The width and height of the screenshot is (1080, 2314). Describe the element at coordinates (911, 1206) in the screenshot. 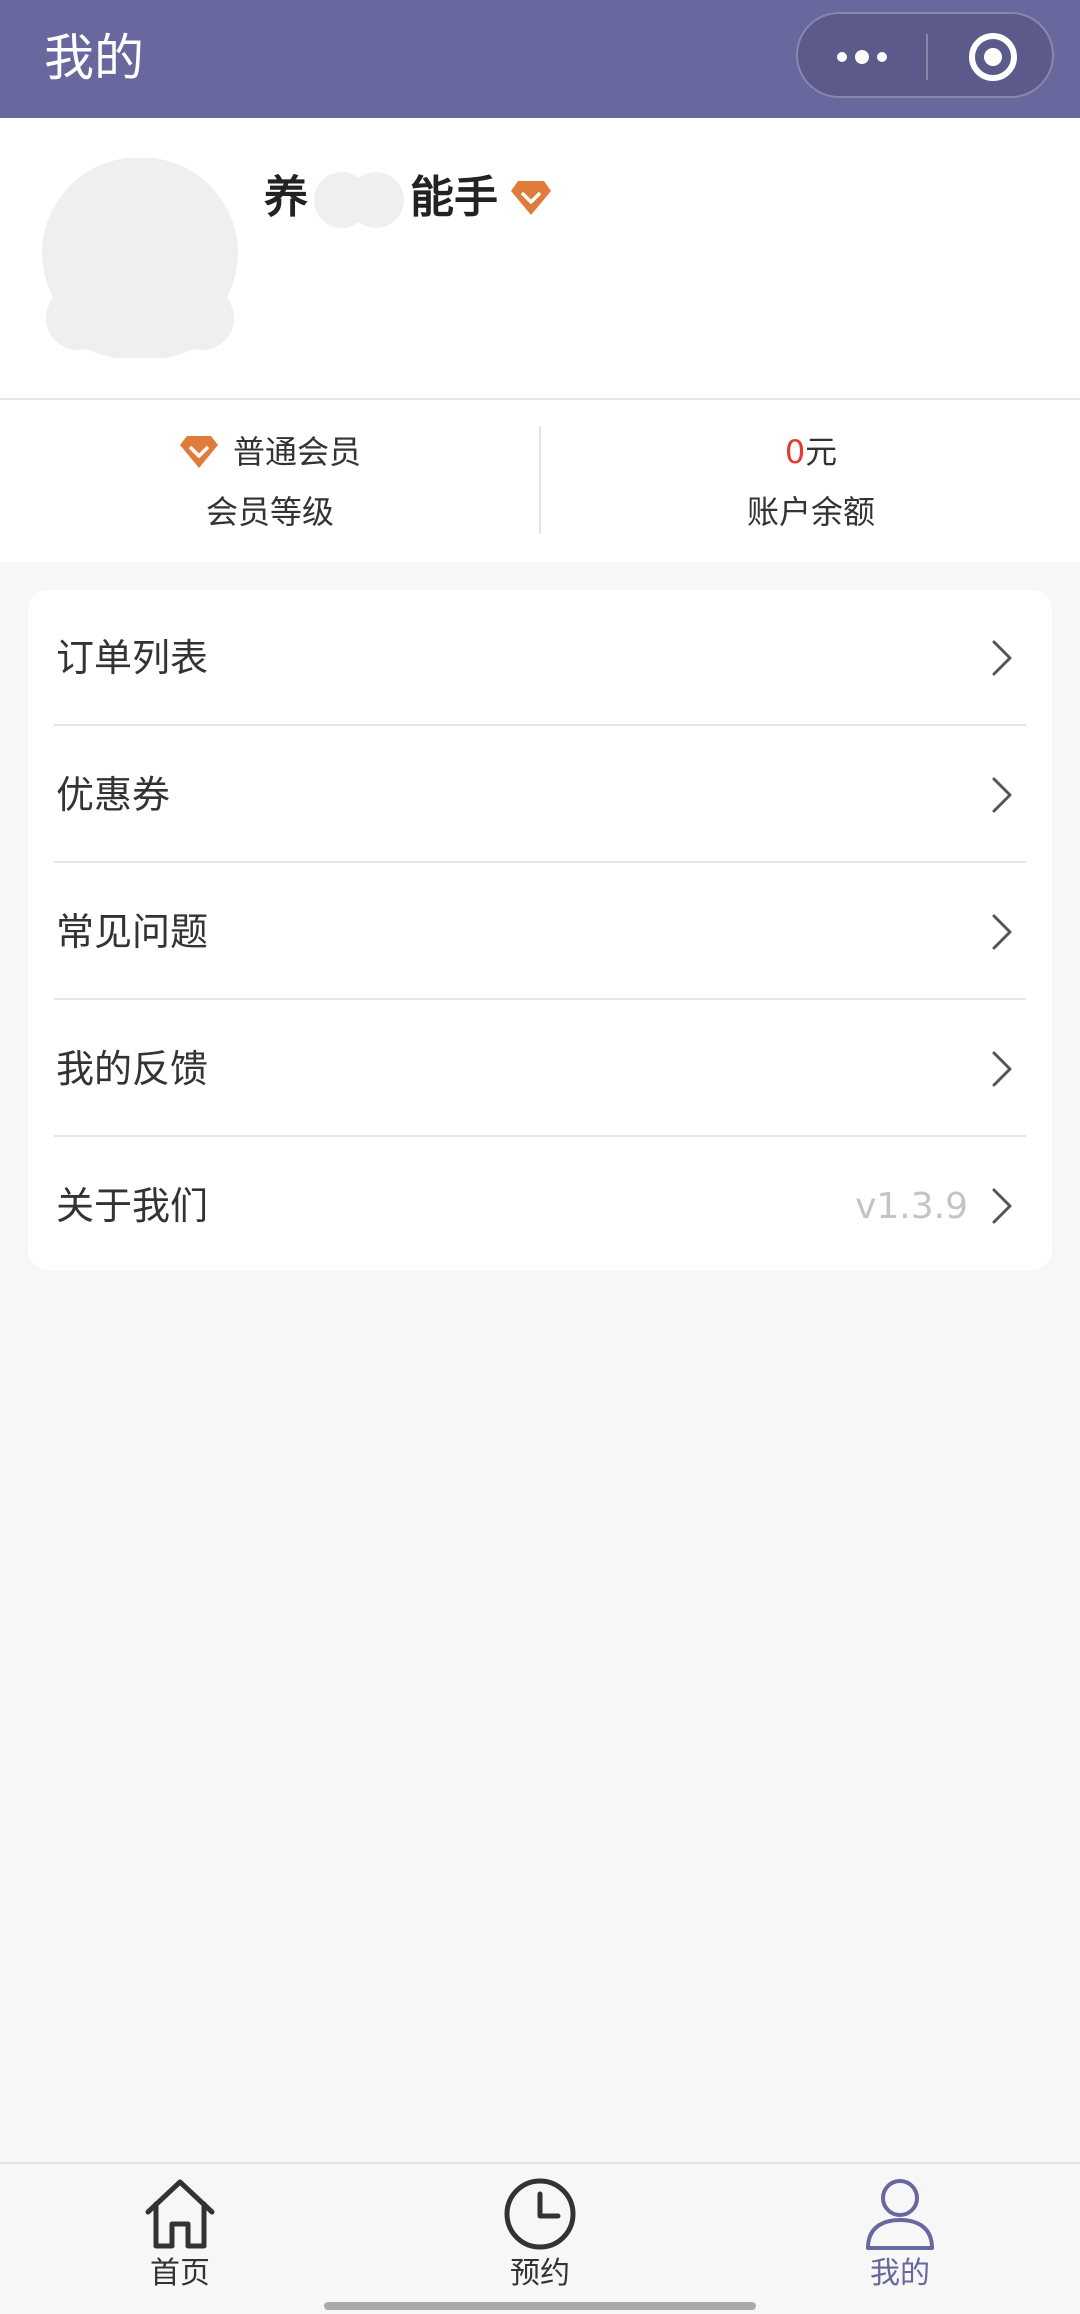

I see `version-text: v1.3.9` at that location.